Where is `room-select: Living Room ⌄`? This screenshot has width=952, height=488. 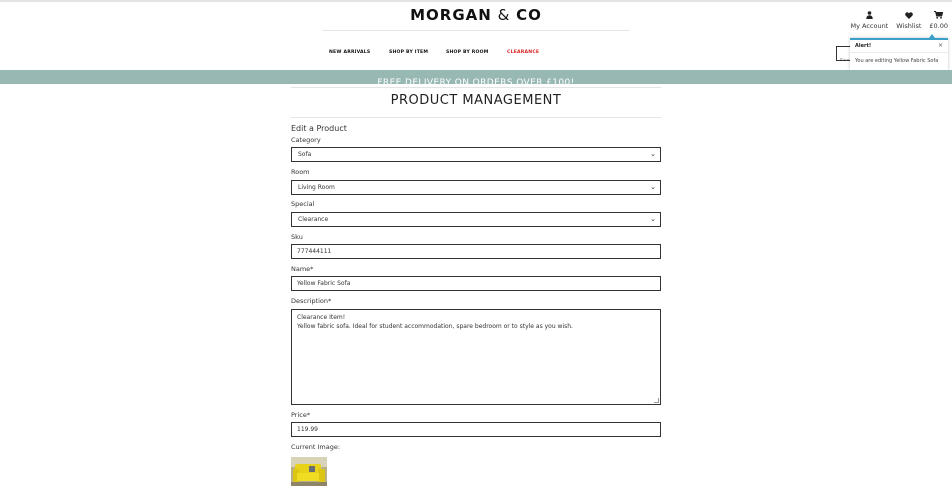
room-select: Living Room ⌄ is located at coordinates (476, 187).